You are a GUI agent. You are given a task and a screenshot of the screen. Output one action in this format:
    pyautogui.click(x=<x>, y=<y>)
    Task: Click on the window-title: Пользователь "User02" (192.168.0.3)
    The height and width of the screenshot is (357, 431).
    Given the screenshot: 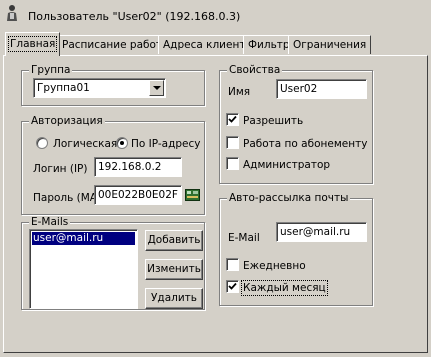 What is the action you would take?
    pyautogui.click(x=134, y=16)
    